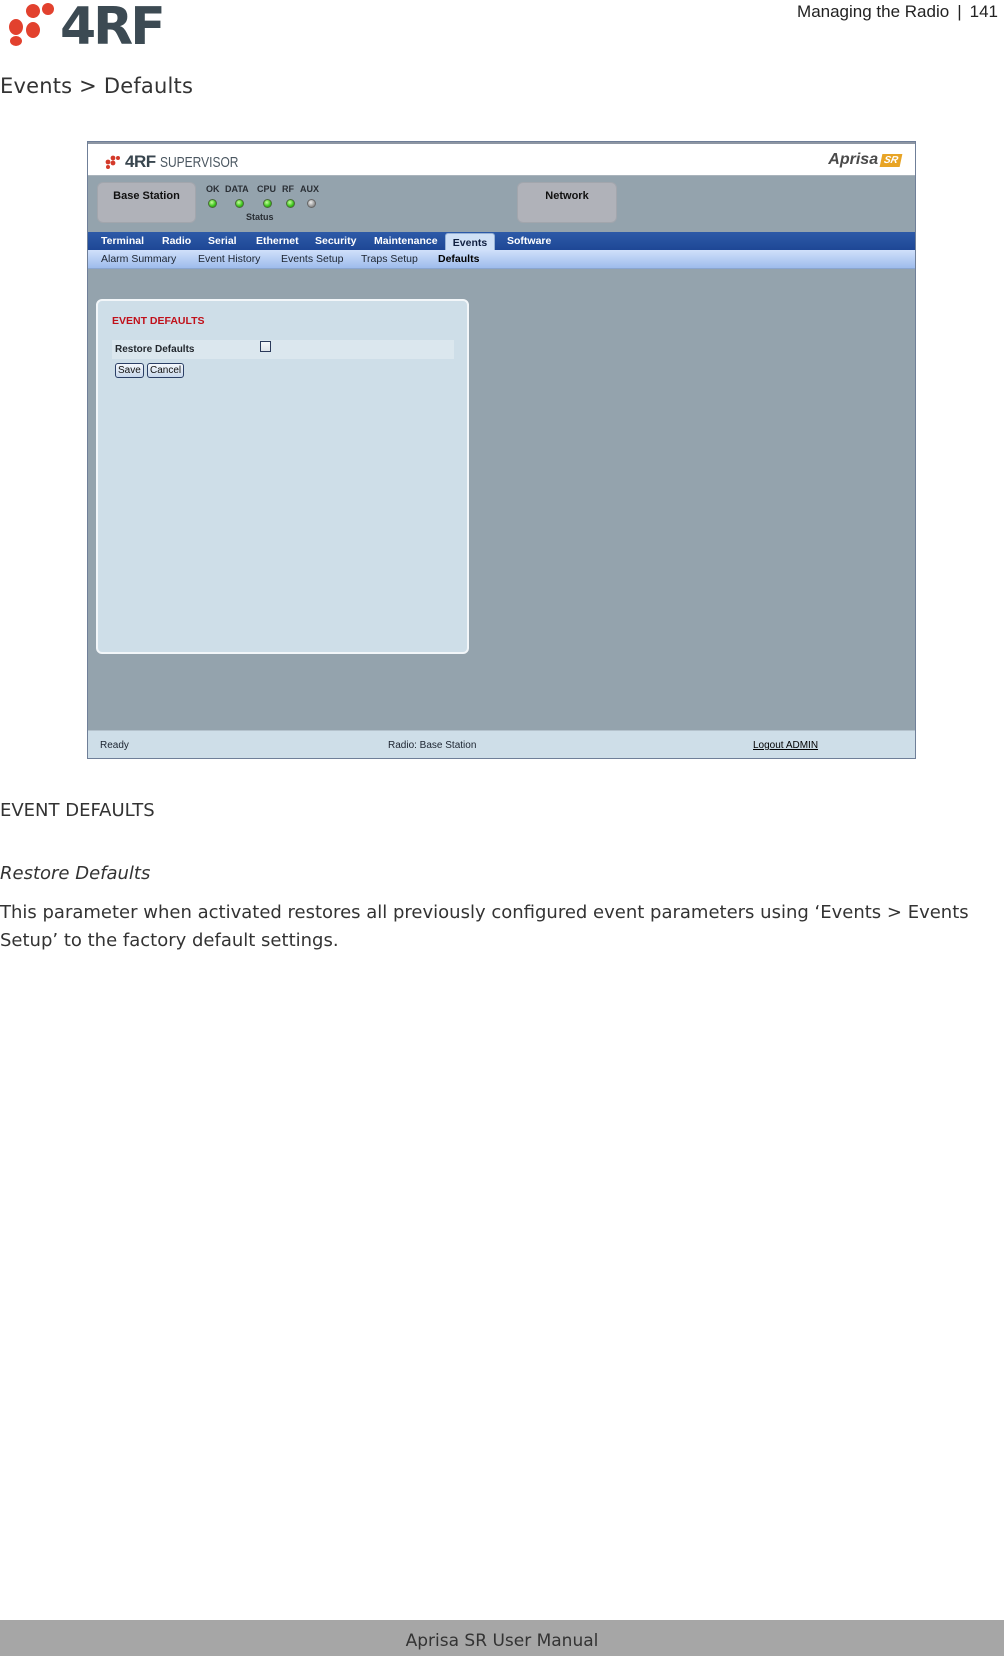 This screenshot has height=1656, width=1004. Describe the element at coordinates (470, 242) in the screenshot. I see `tab-events: Events` at that location.